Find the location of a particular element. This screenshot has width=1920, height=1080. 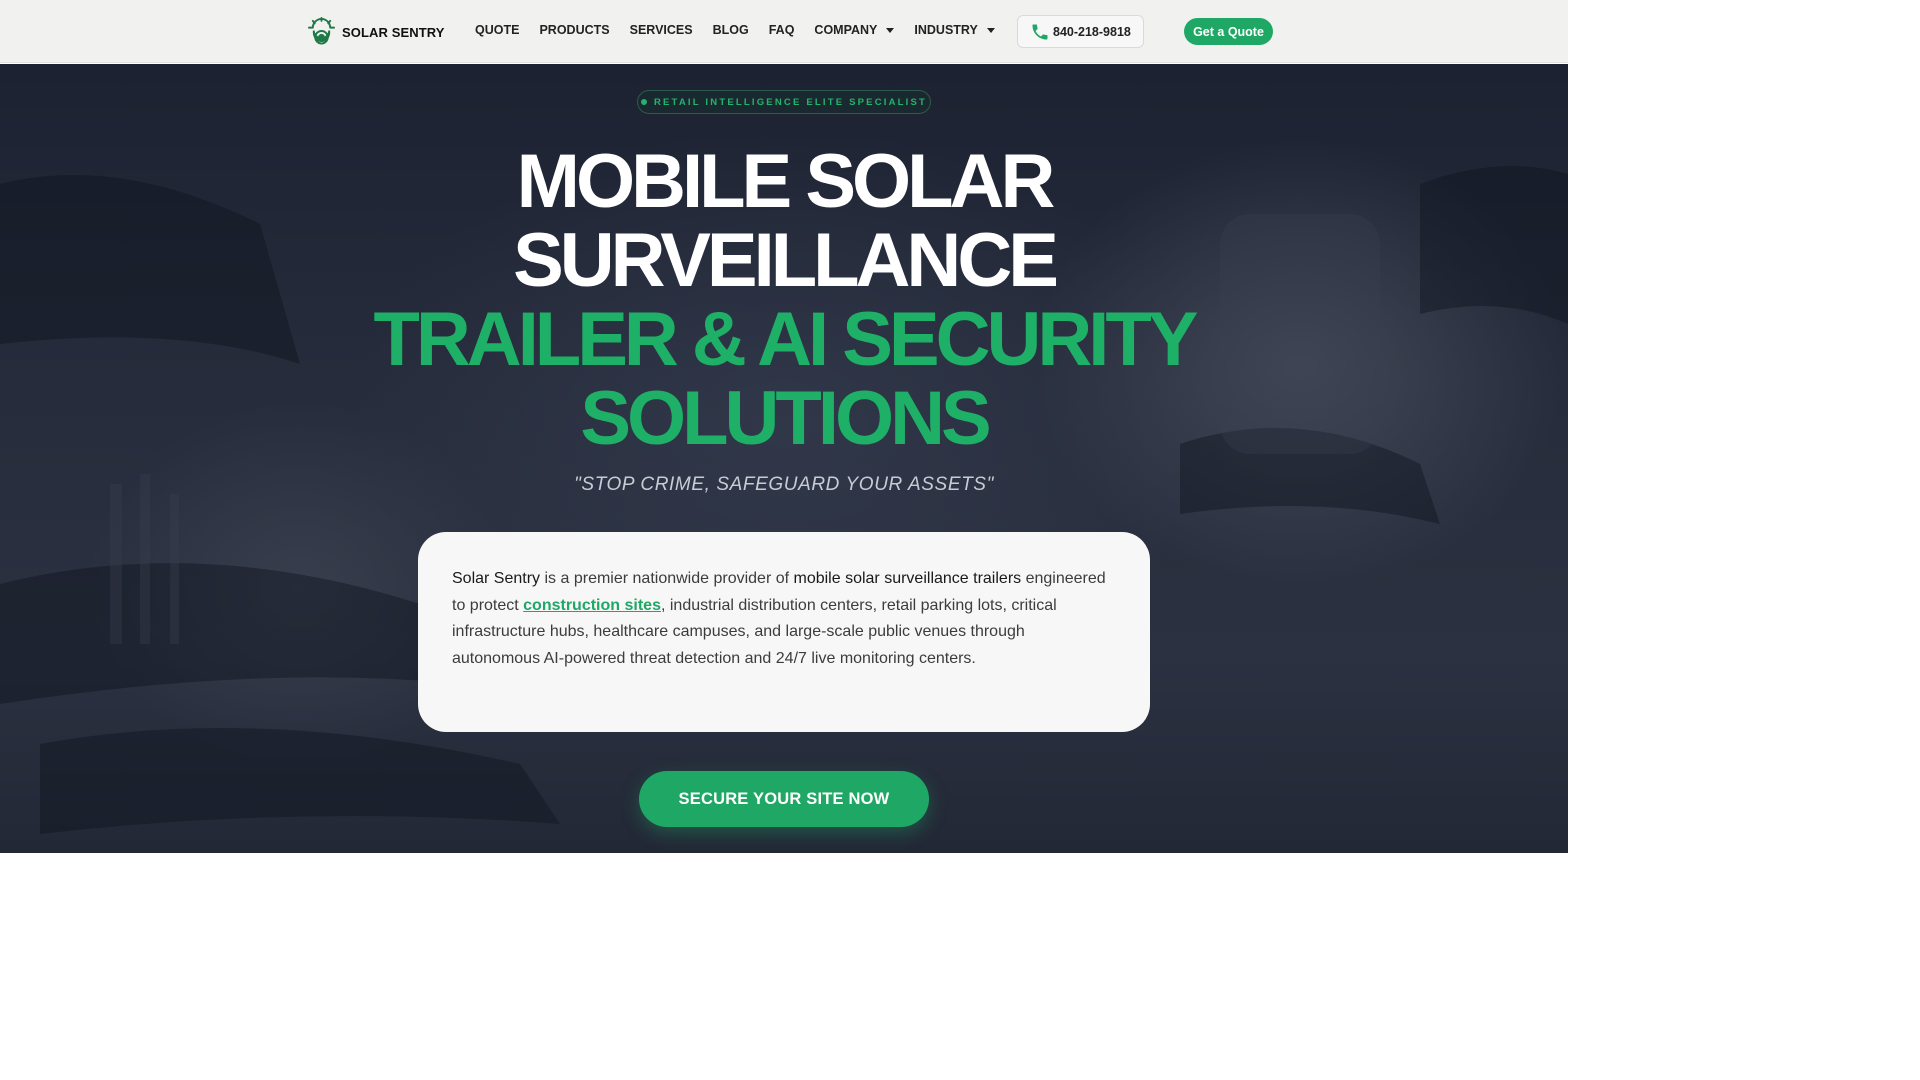

nav-item-products: PRODUCTS is located at coordinates (574, 30).